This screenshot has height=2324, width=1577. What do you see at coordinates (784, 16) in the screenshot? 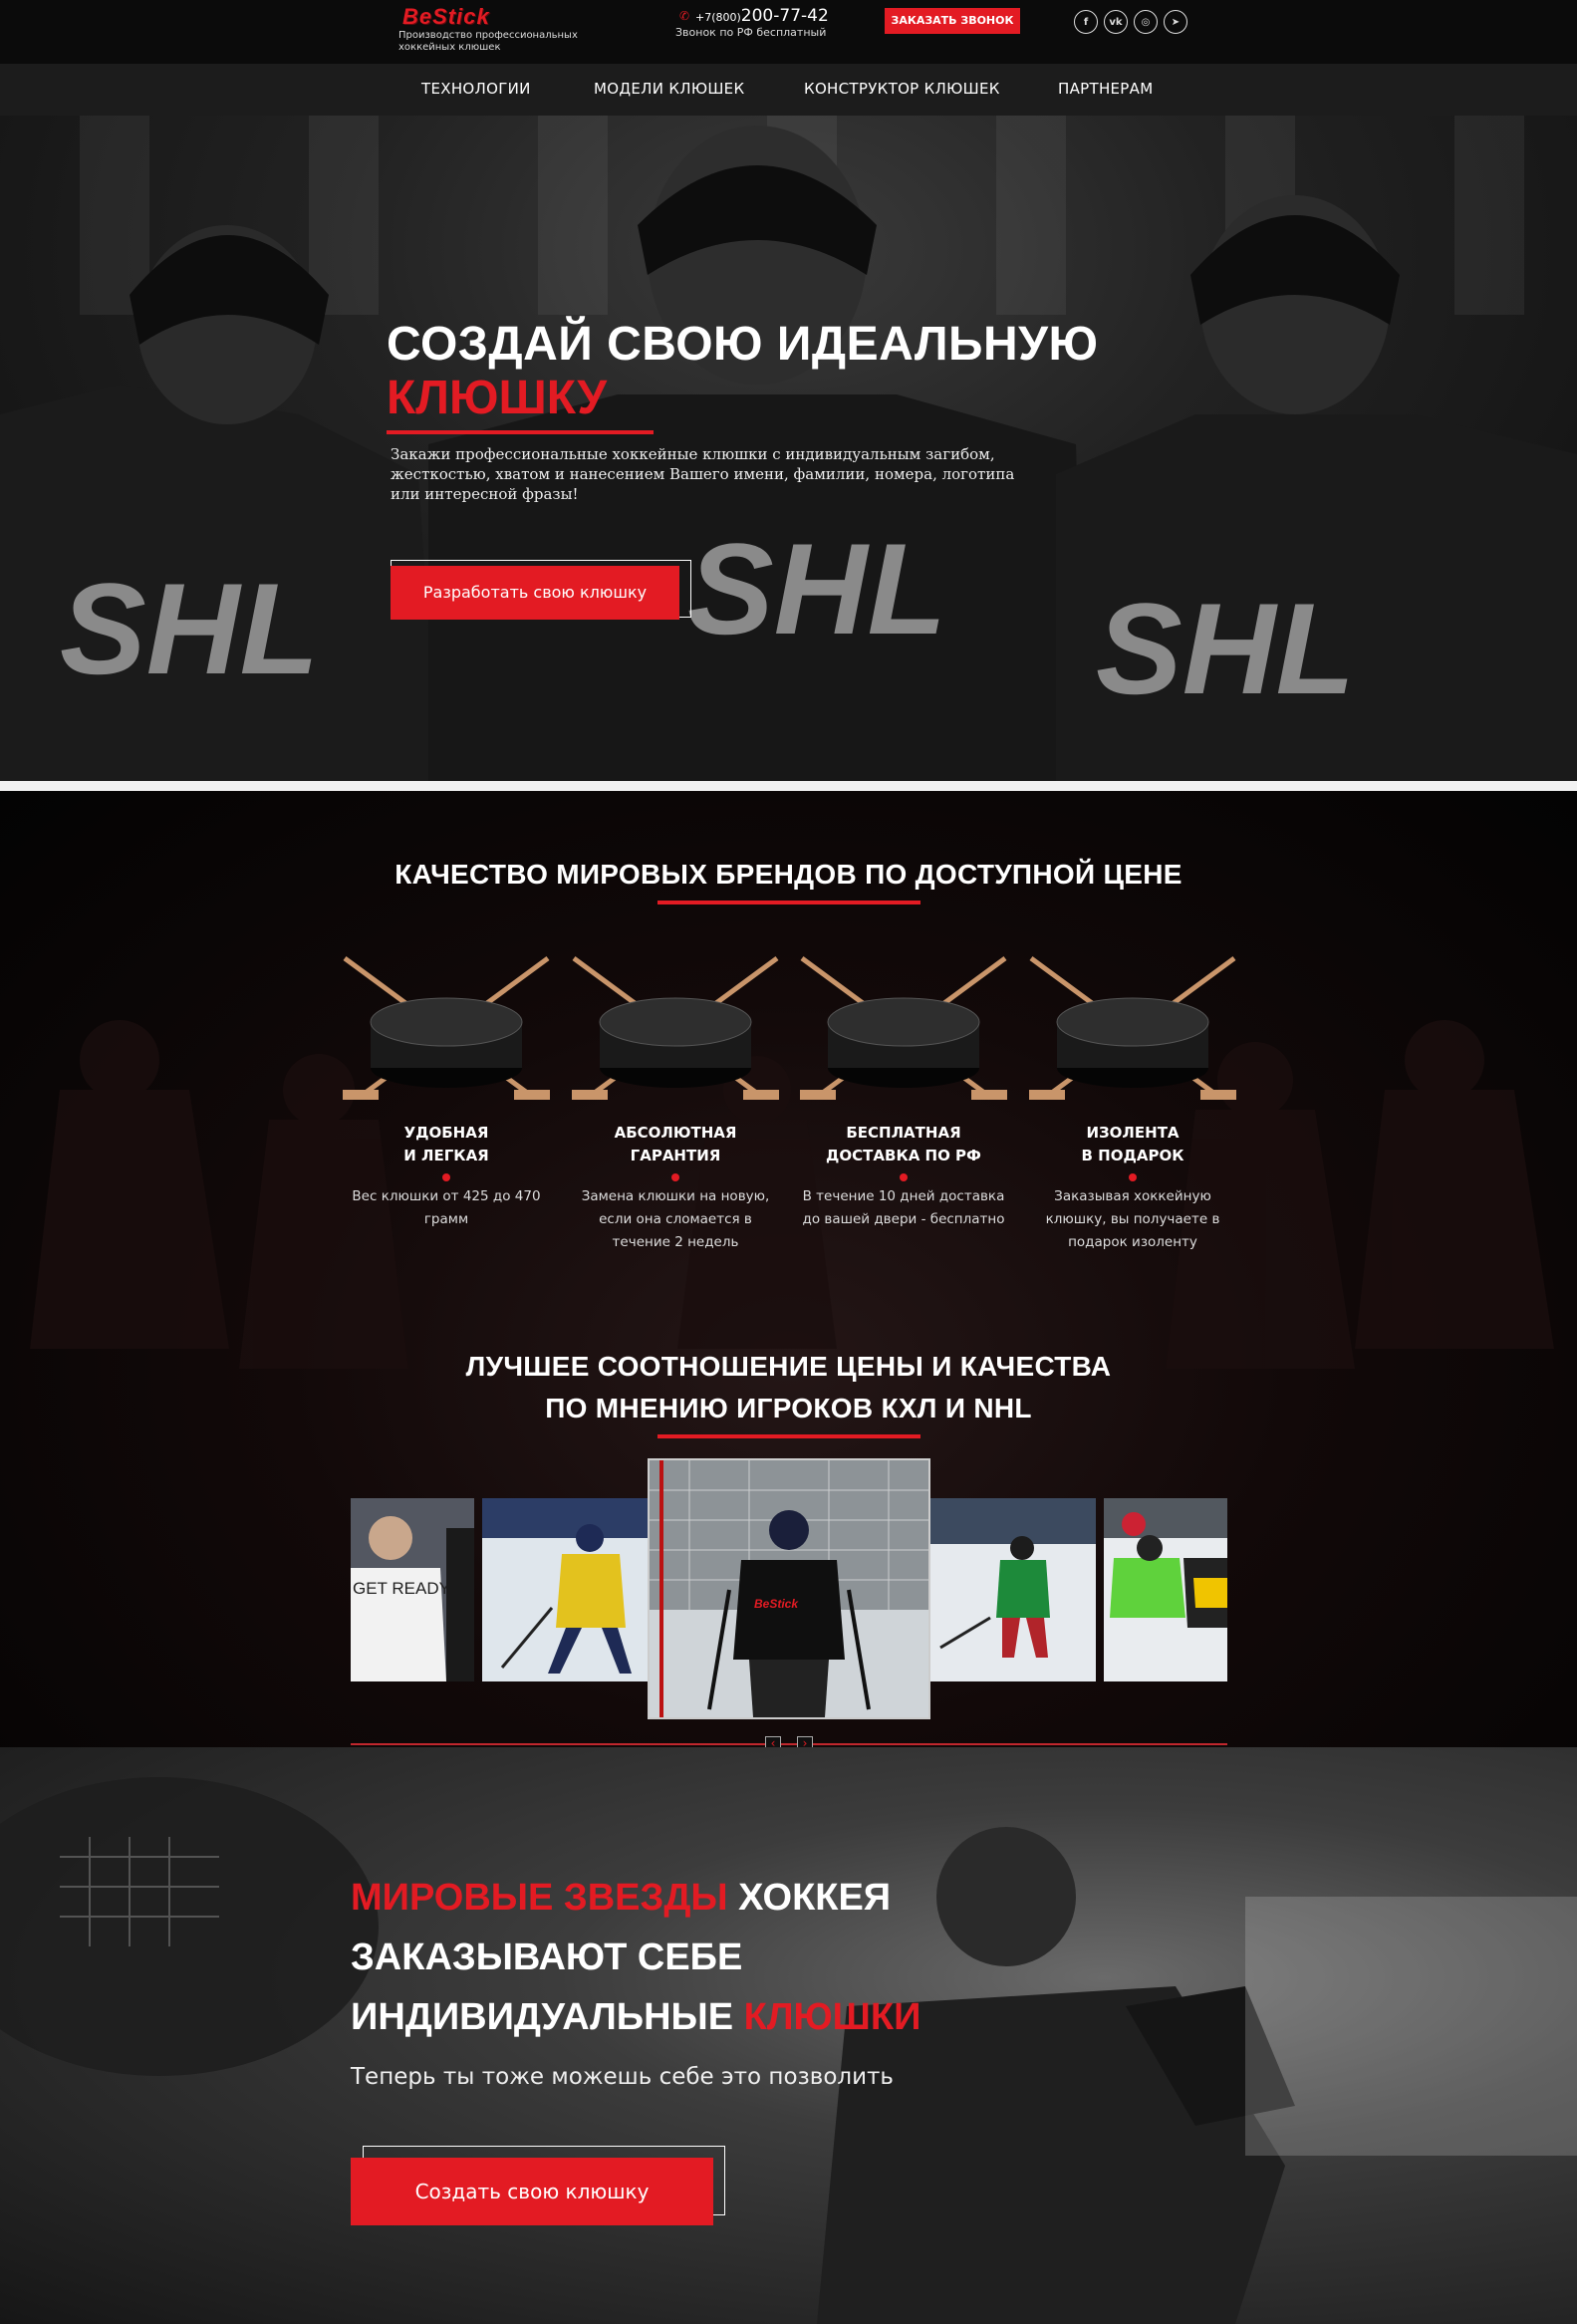
I see `phone-main: 200-77-42` at bounding box center [784, 16].